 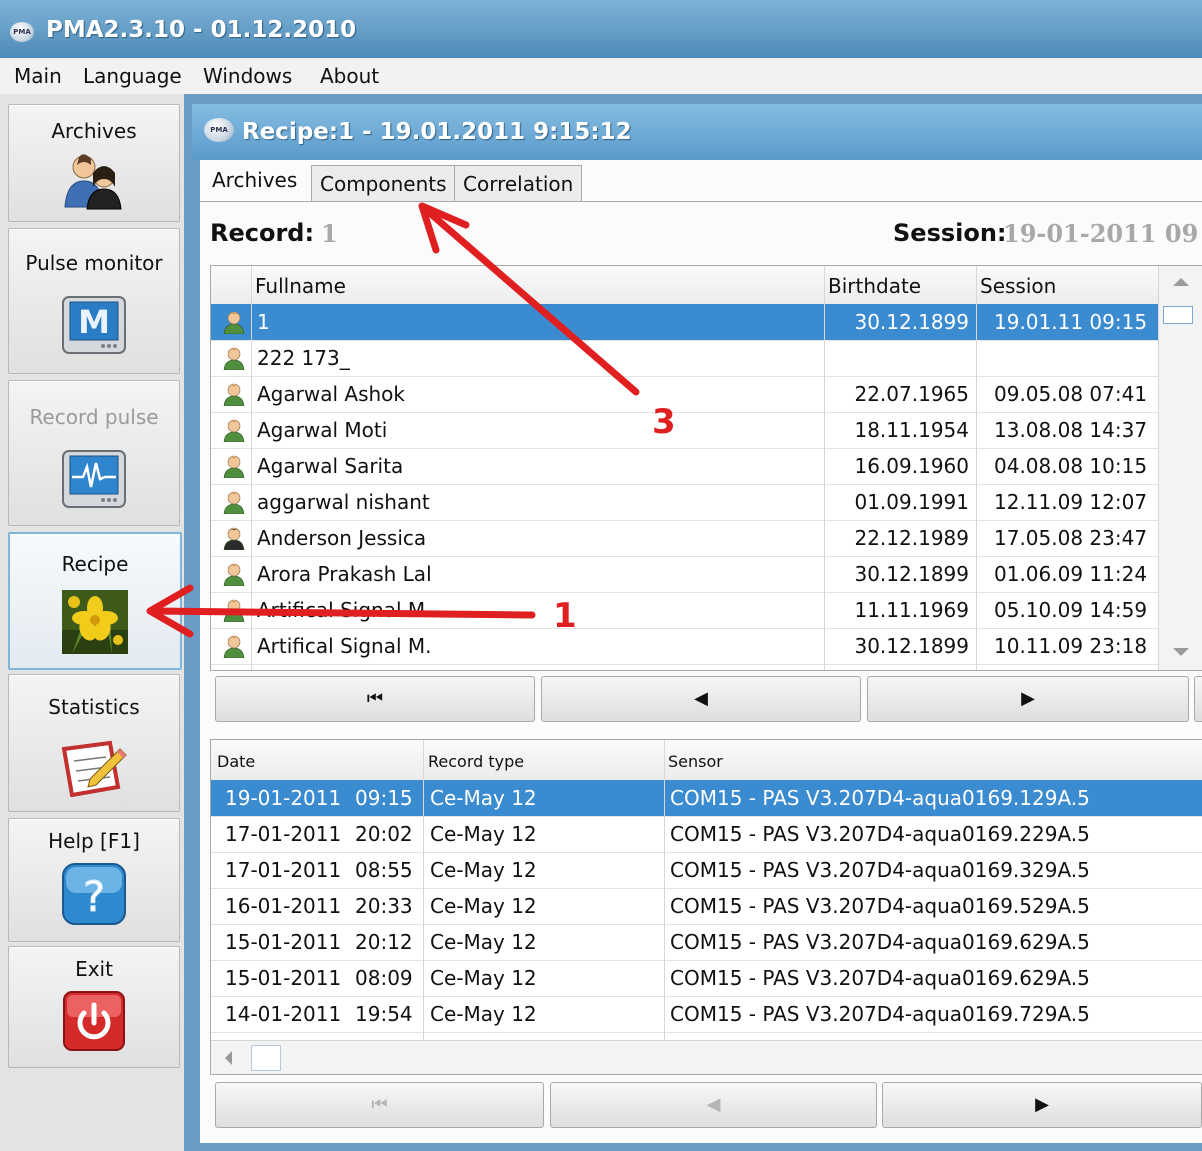 I want to click on users-icon, so click(x=93, y=182).